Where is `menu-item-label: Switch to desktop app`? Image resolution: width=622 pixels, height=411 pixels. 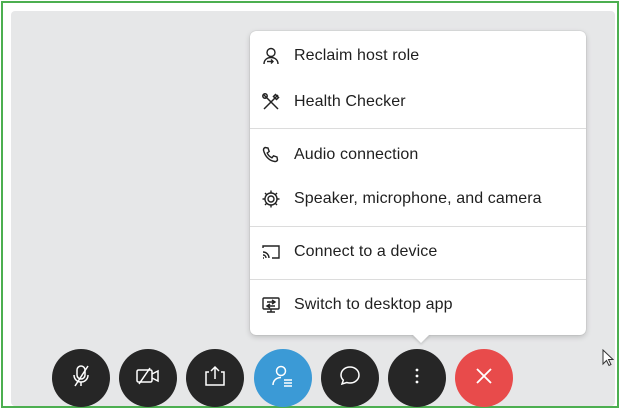
menu-item-label: Switch to desktop app is located at coordinates (373, 304).